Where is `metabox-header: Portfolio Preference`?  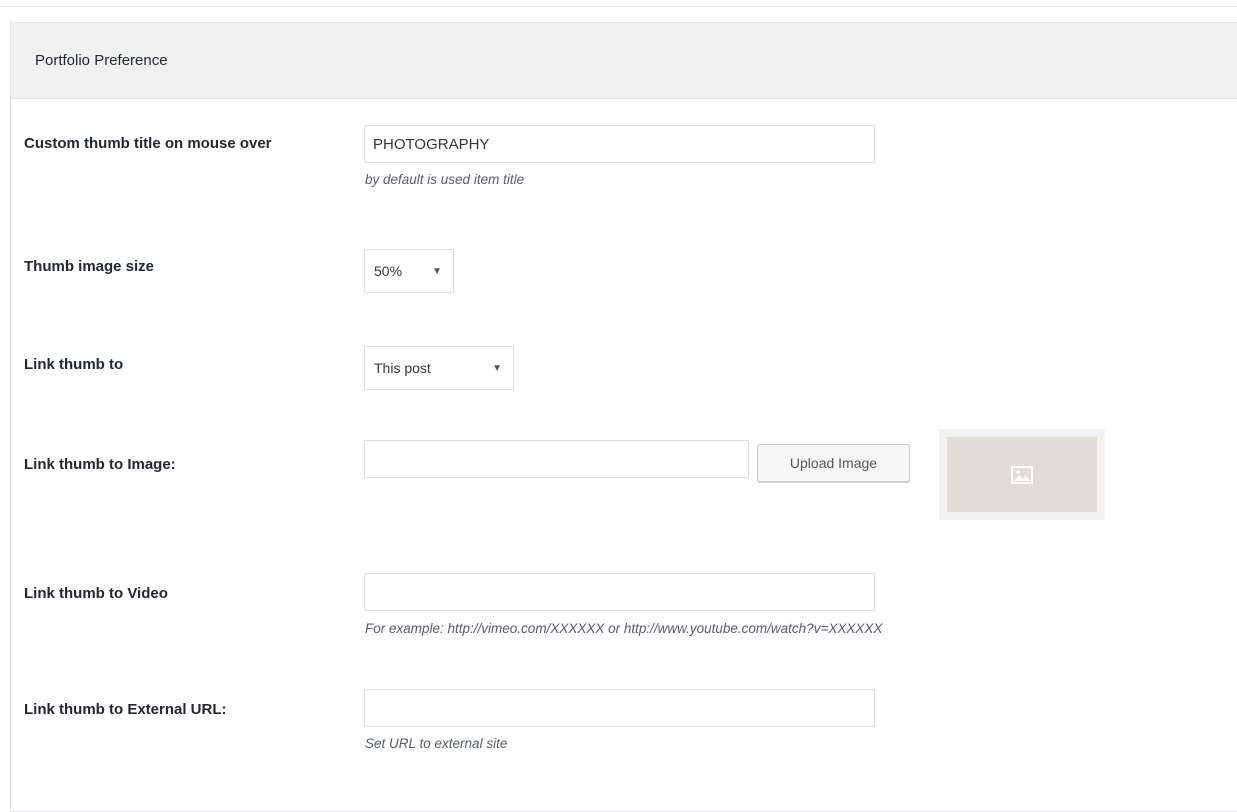 metabox-header: Portfolio Preference is located at coordinates (624, 61).